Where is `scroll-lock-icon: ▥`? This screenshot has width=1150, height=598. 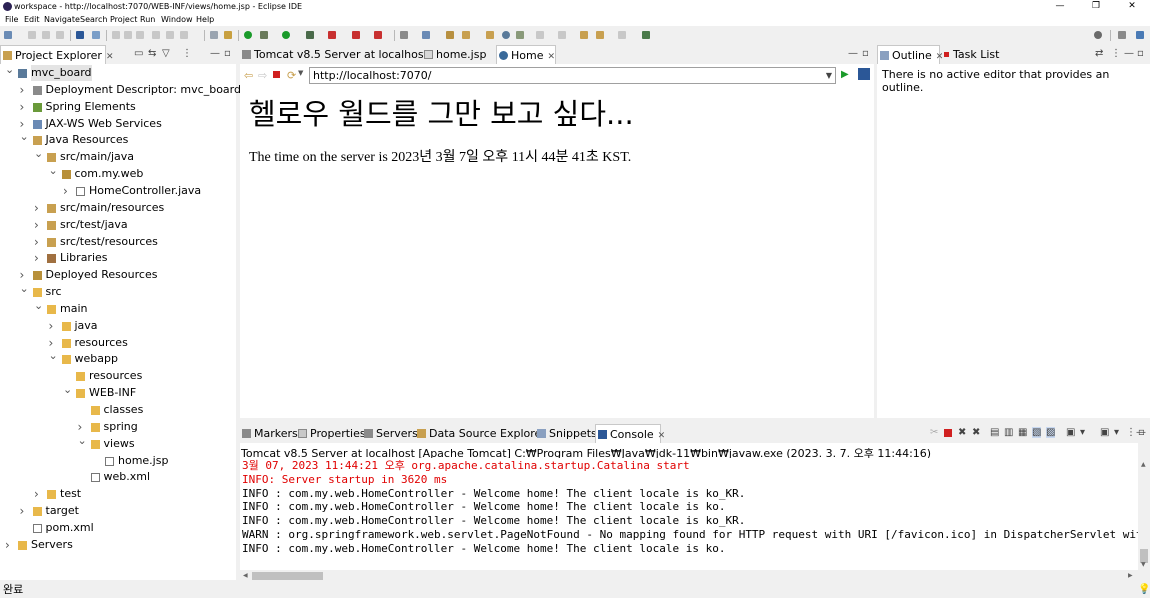 scroll-lock-icon: ▥ is located at coordinates (1008, 432).